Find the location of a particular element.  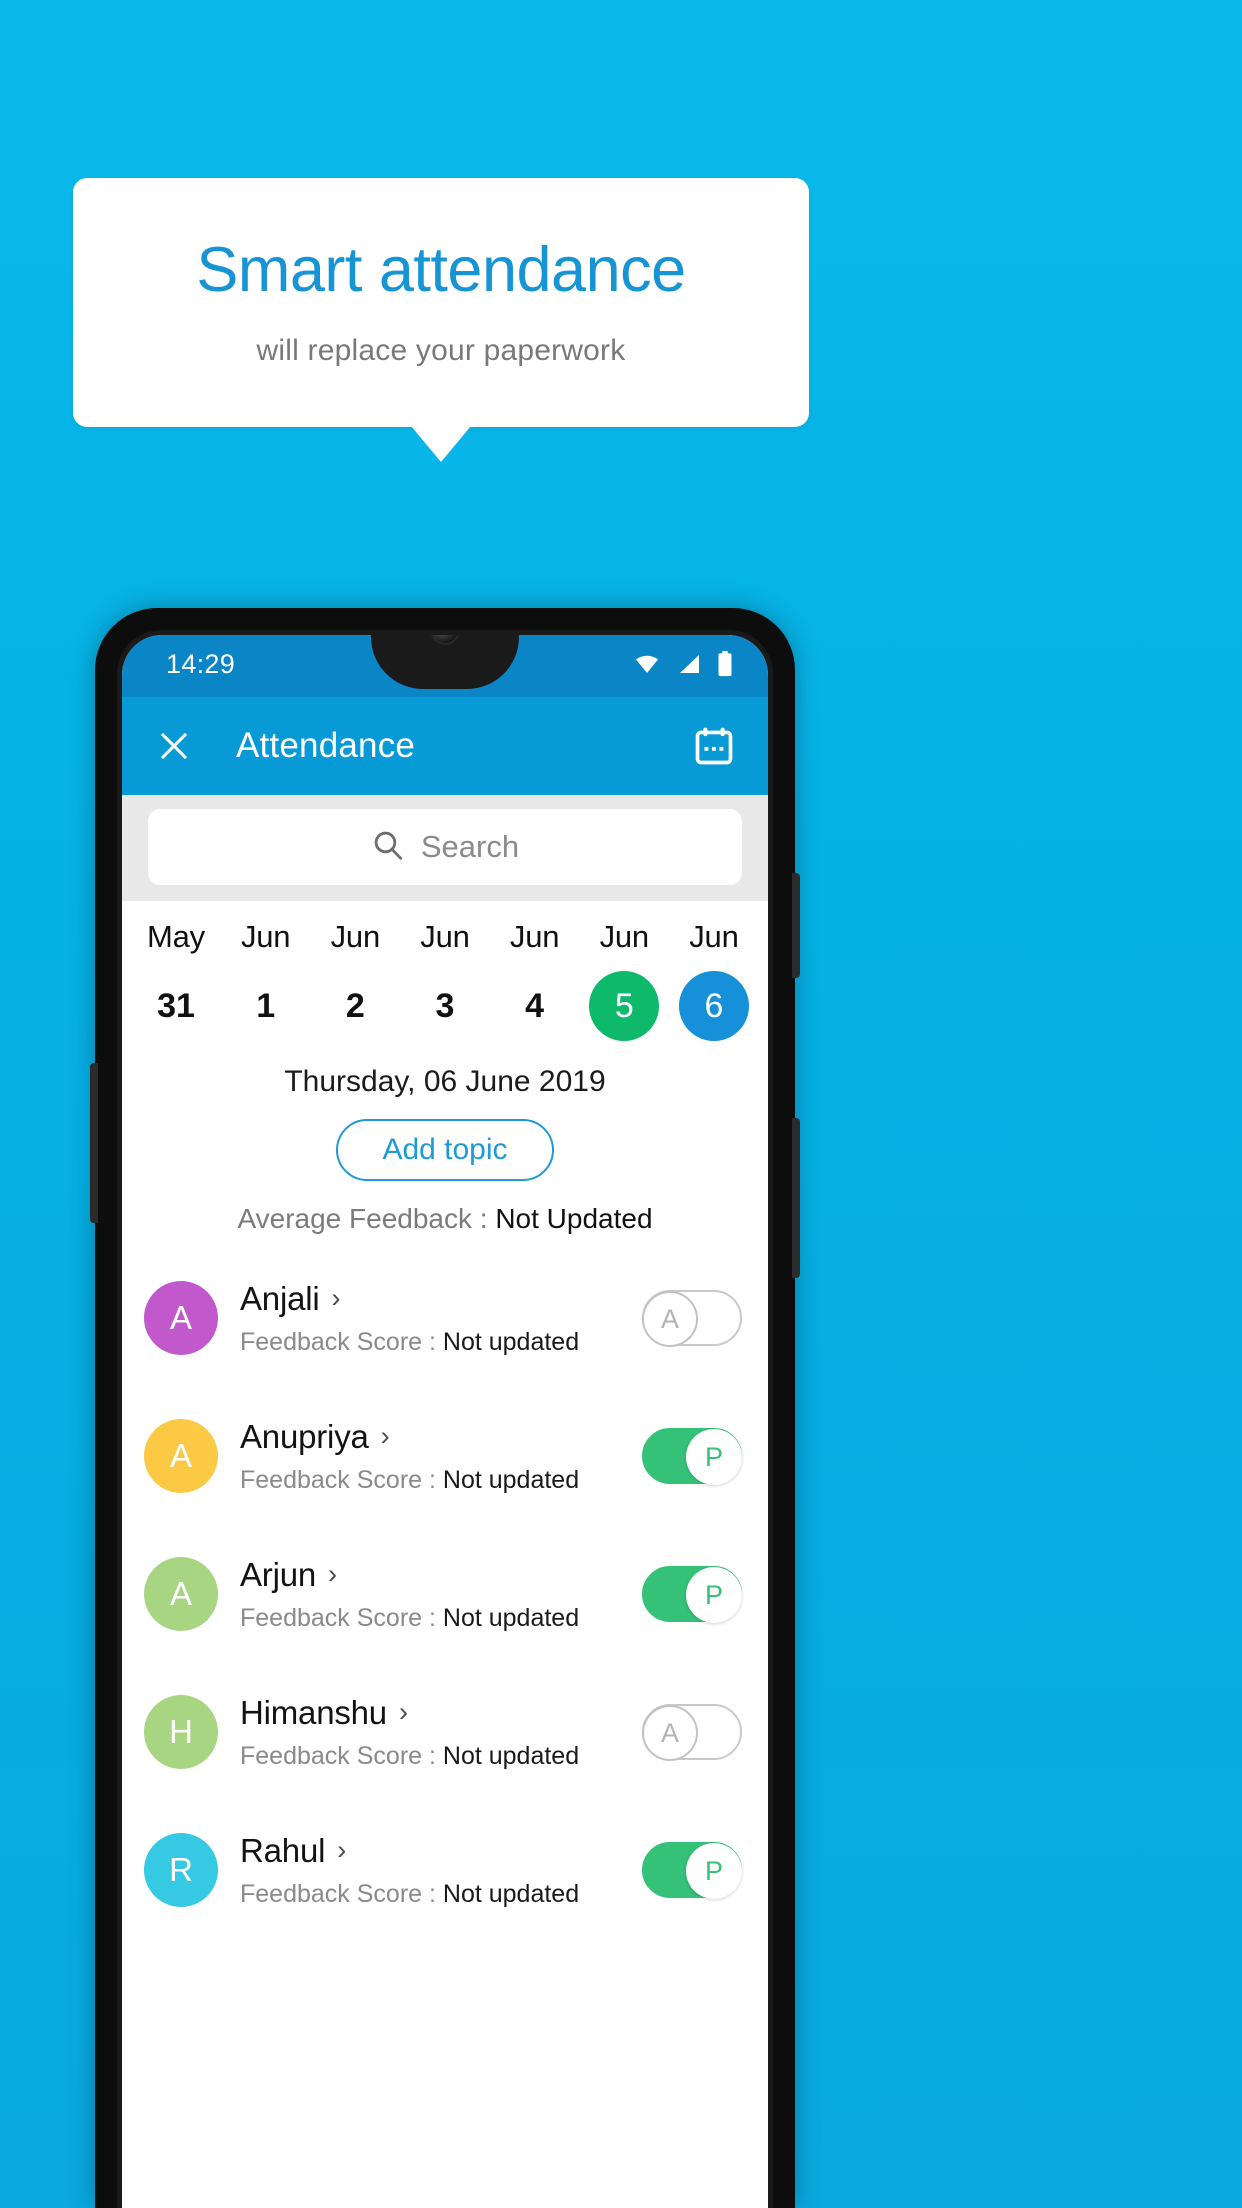

date-number-badge: 6 is located at coordinates (713, 1006).